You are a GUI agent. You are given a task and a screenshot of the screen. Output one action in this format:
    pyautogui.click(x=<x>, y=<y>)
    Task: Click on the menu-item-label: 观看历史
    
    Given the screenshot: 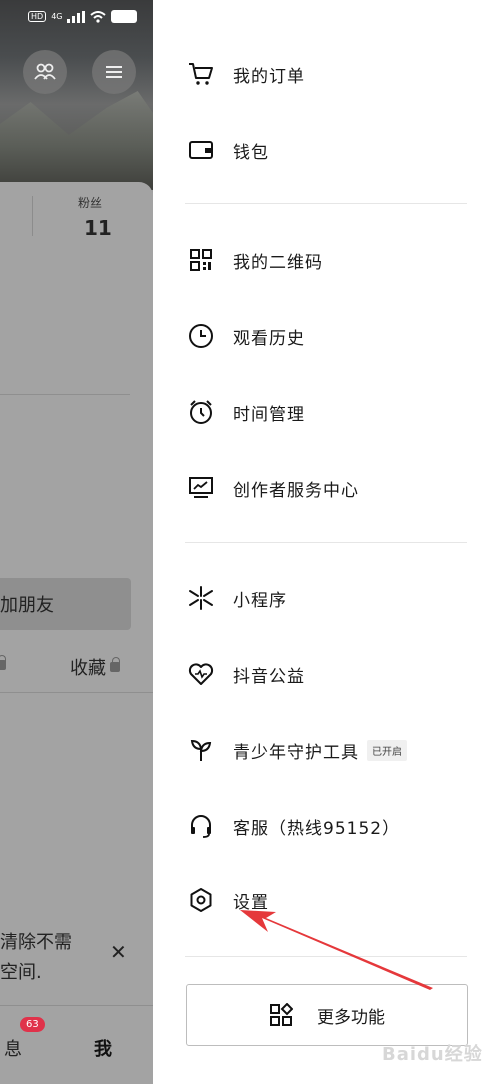 What is the action you would take?
    pyautogui.click(x=269, y=338)
    